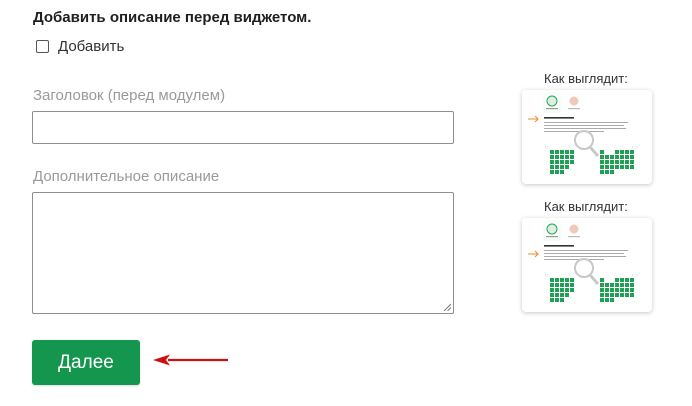  I want to click on preview-thumbnail-2: ‹ ›, so click(587, 265).